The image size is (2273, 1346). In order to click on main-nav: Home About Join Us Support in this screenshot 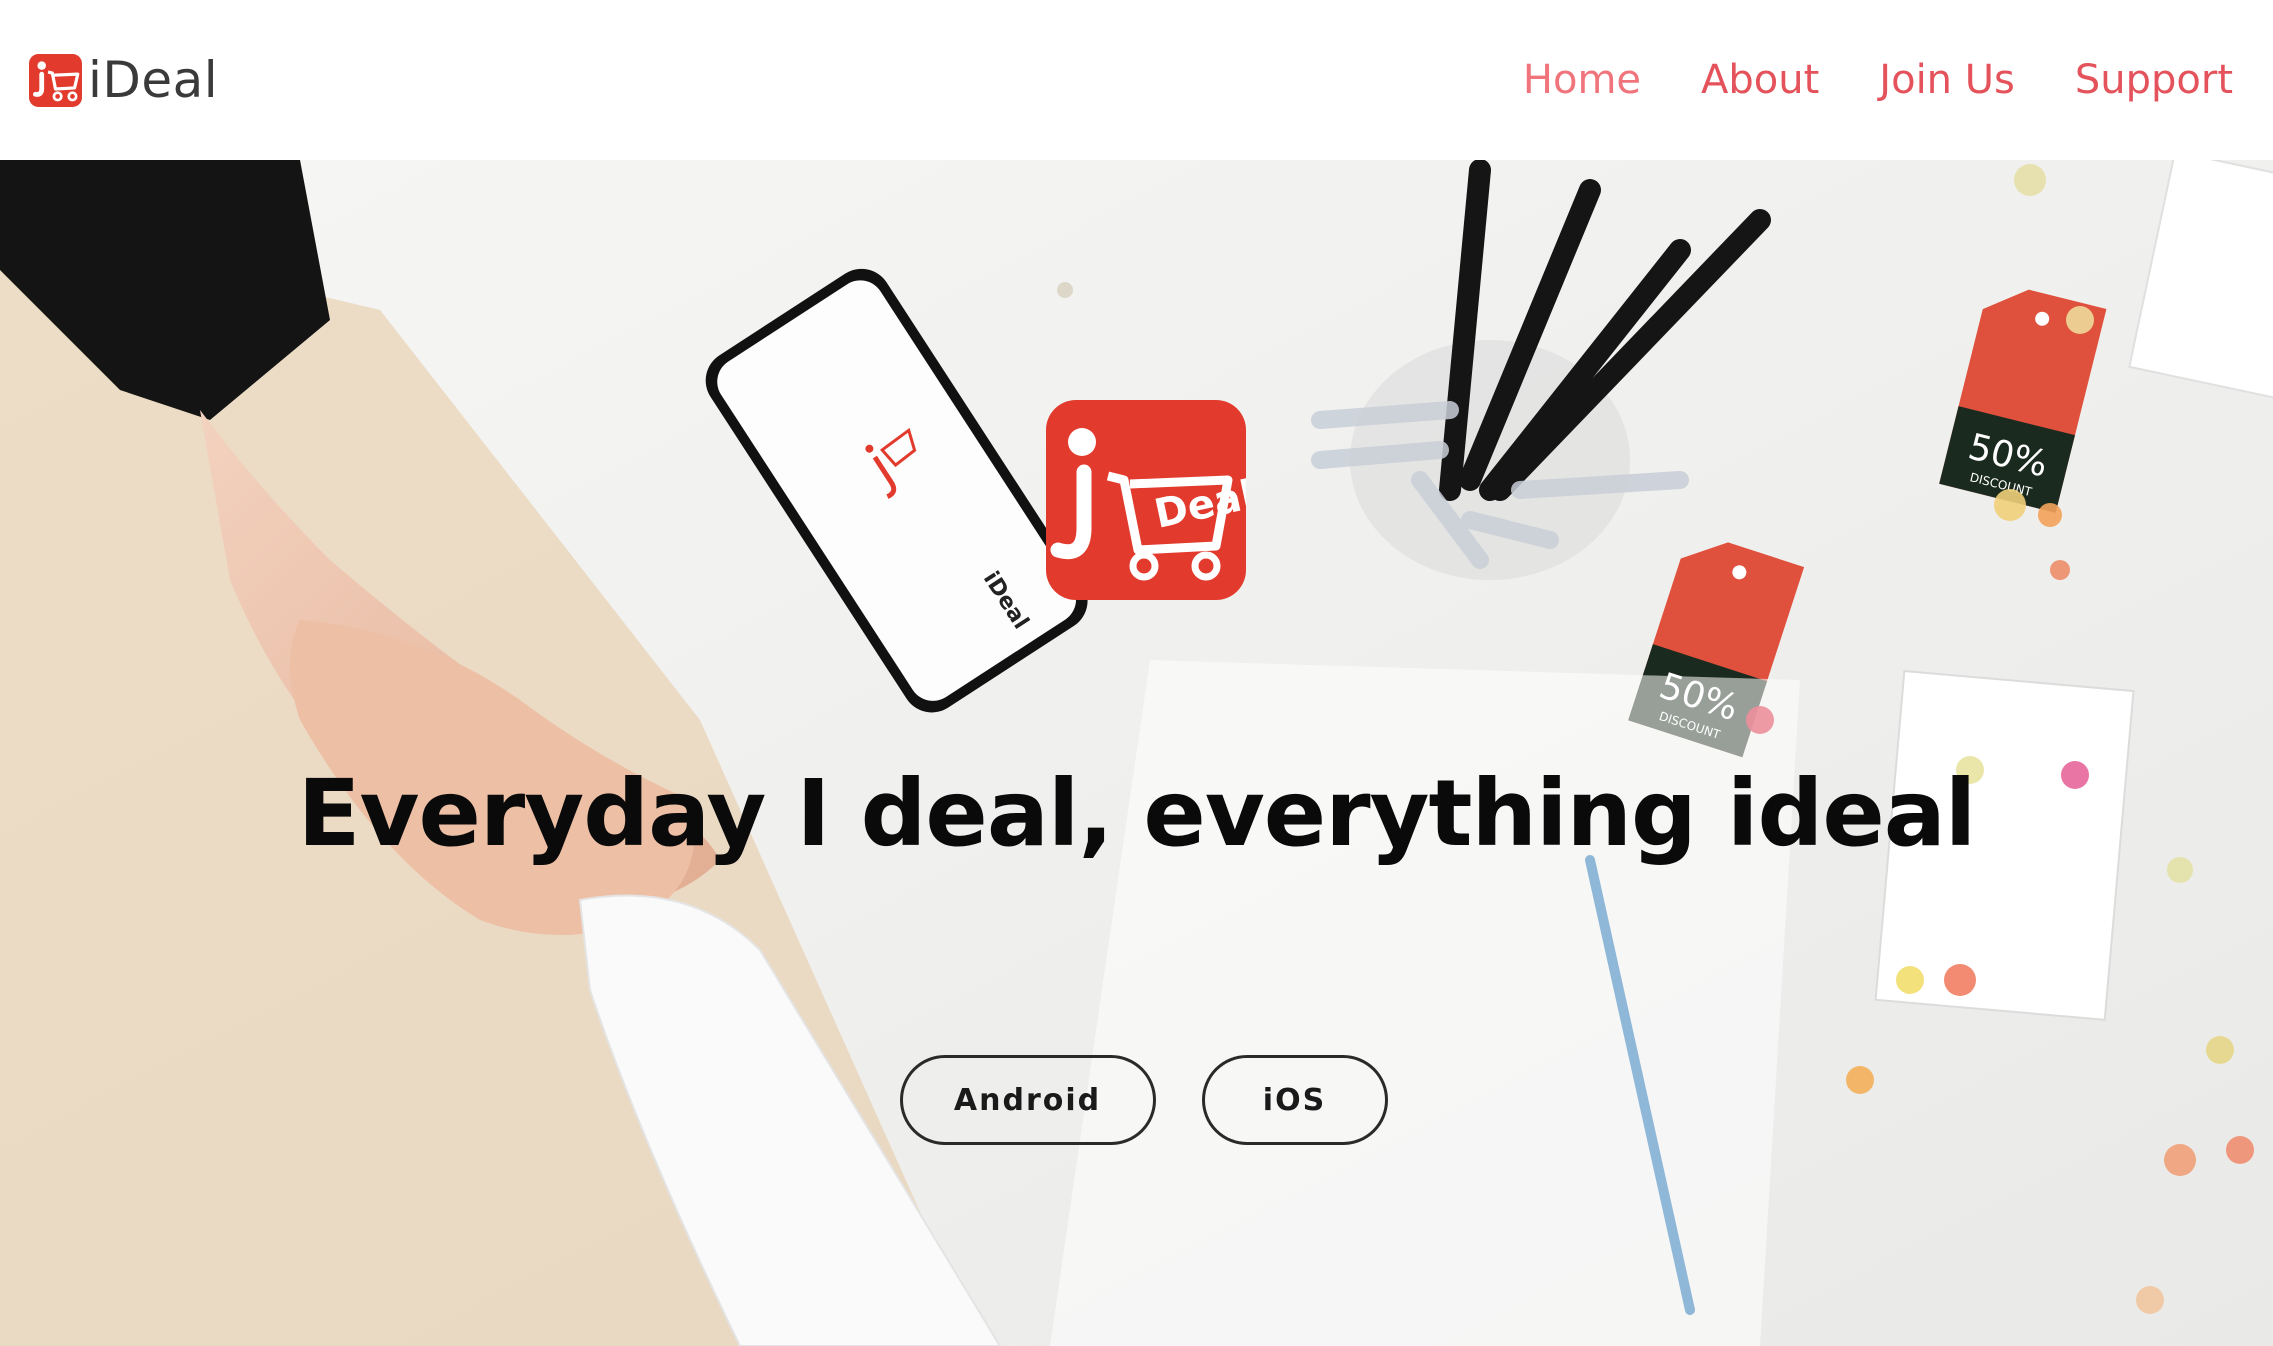, I will do `click(1878, 80)`.